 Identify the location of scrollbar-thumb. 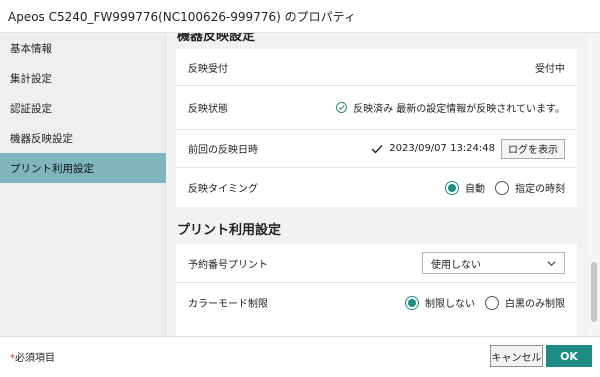
(594, 292).